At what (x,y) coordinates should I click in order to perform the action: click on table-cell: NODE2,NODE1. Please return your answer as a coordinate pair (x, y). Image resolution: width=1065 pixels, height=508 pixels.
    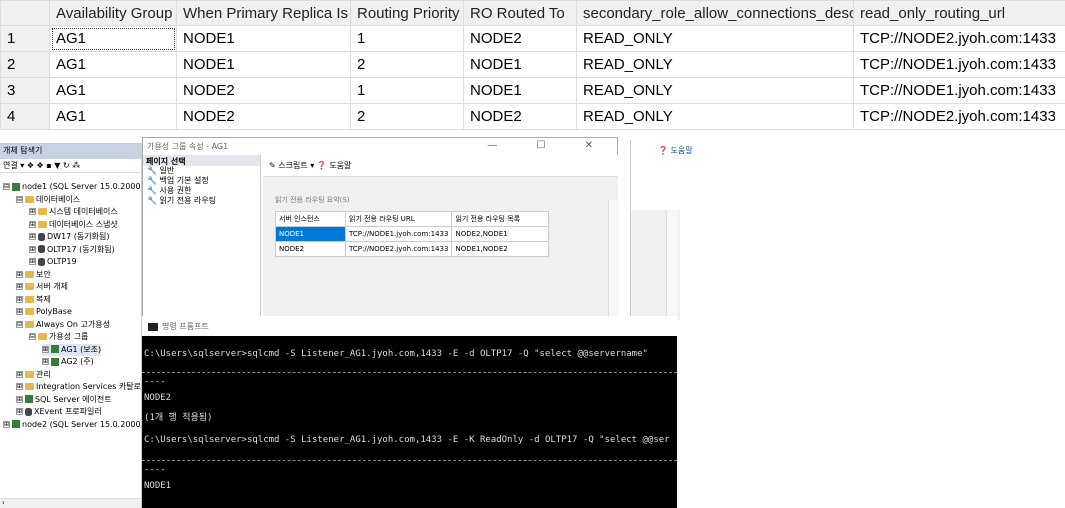
    Looking at the image, I should click on (500, 234).